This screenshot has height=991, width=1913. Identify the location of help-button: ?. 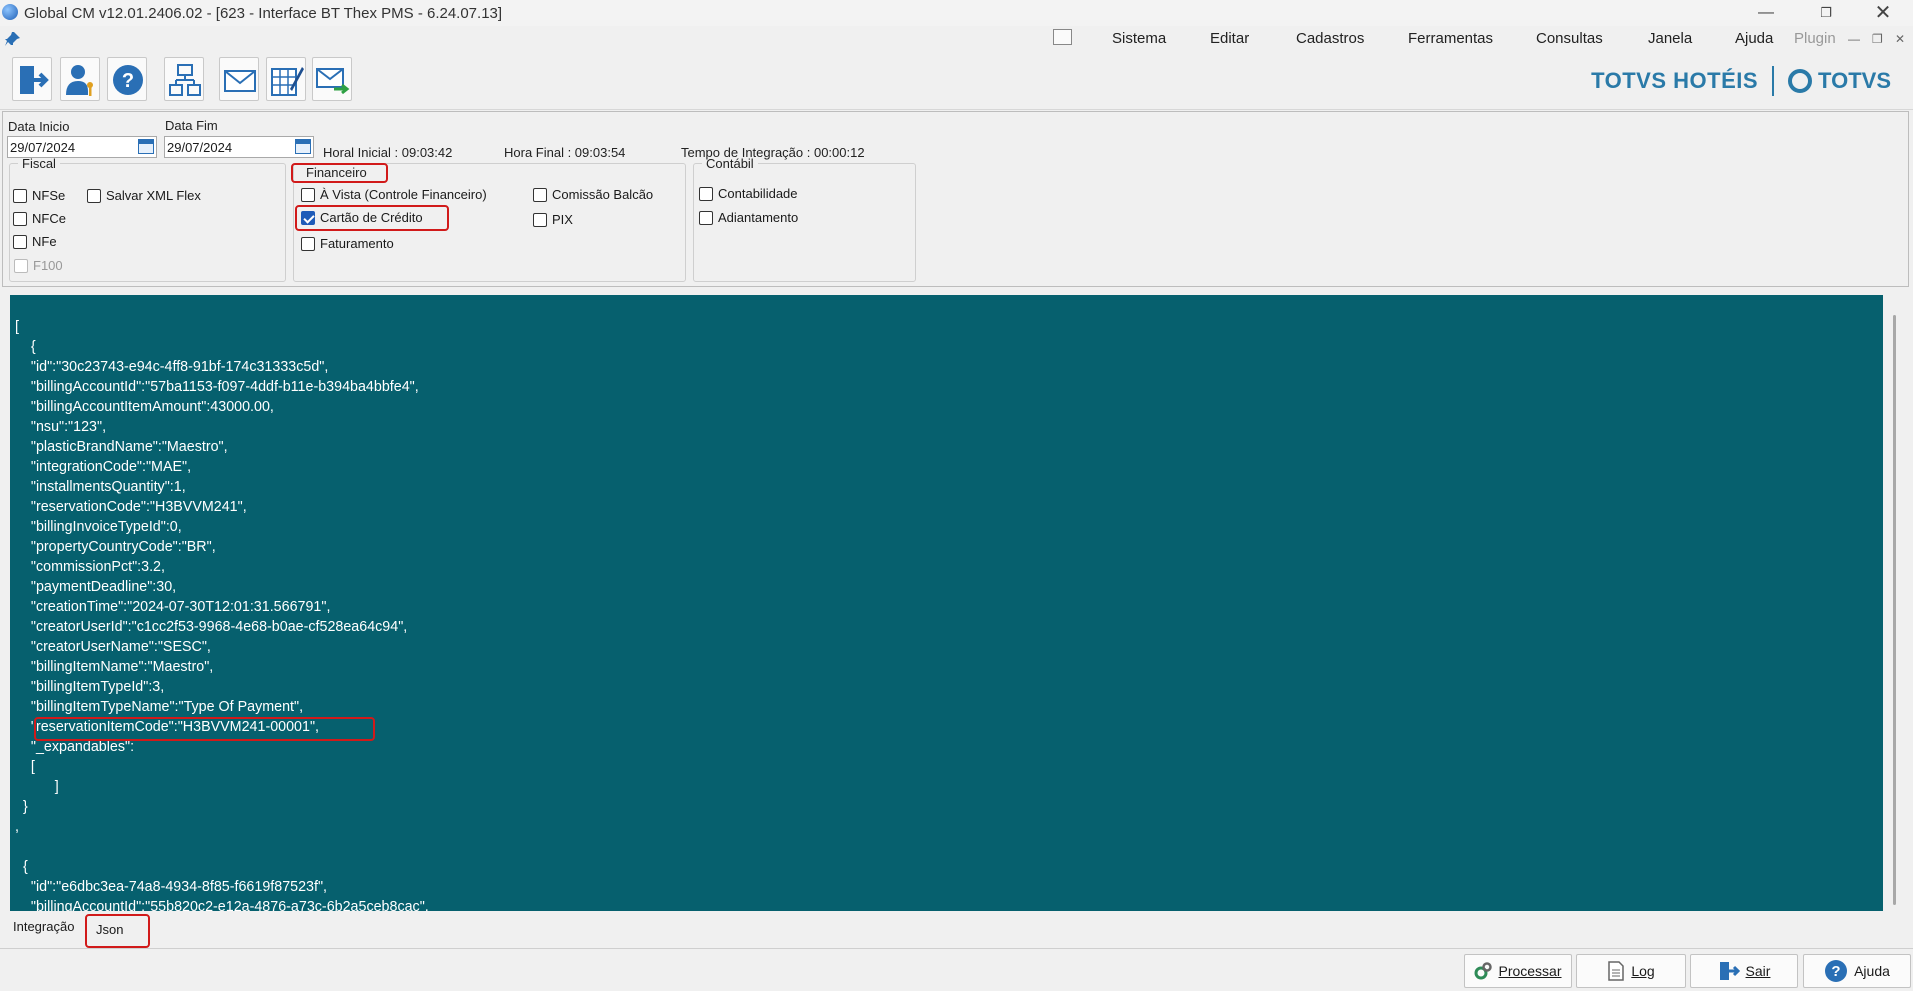
(127, 79).